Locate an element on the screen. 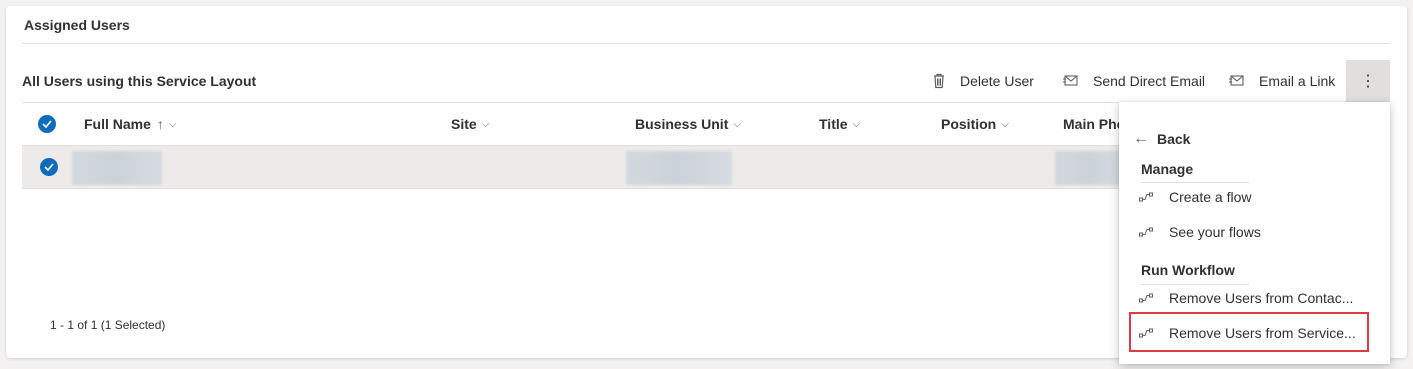 This screenshot has height=369, width=1413. column-label: Position is located at coordinates (969, 124).